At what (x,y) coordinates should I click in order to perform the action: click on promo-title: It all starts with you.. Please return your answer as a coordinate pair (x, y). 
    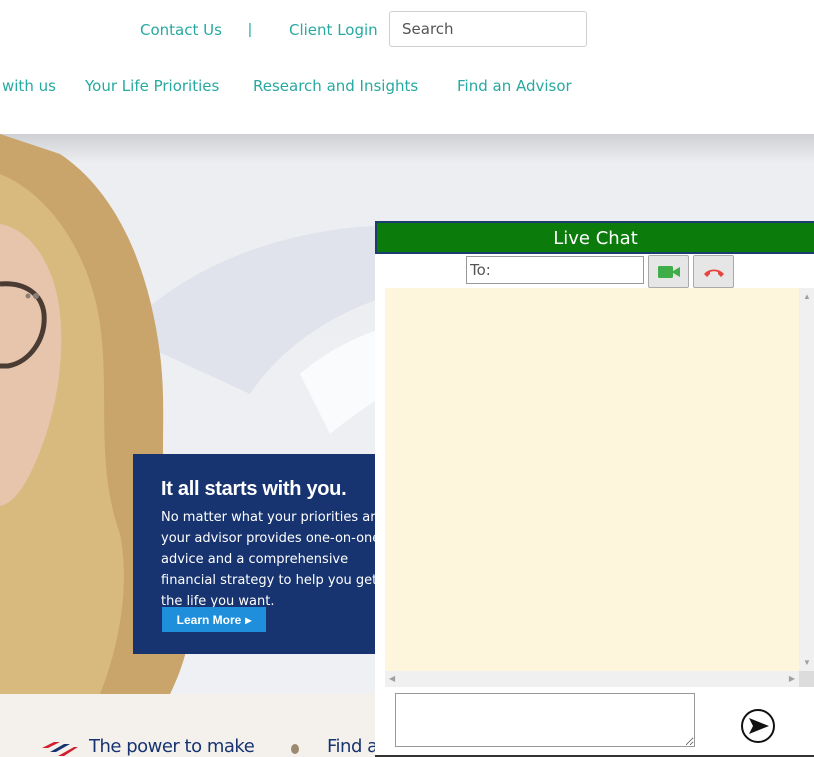
    Looking at the image, I should click on (254, 489).